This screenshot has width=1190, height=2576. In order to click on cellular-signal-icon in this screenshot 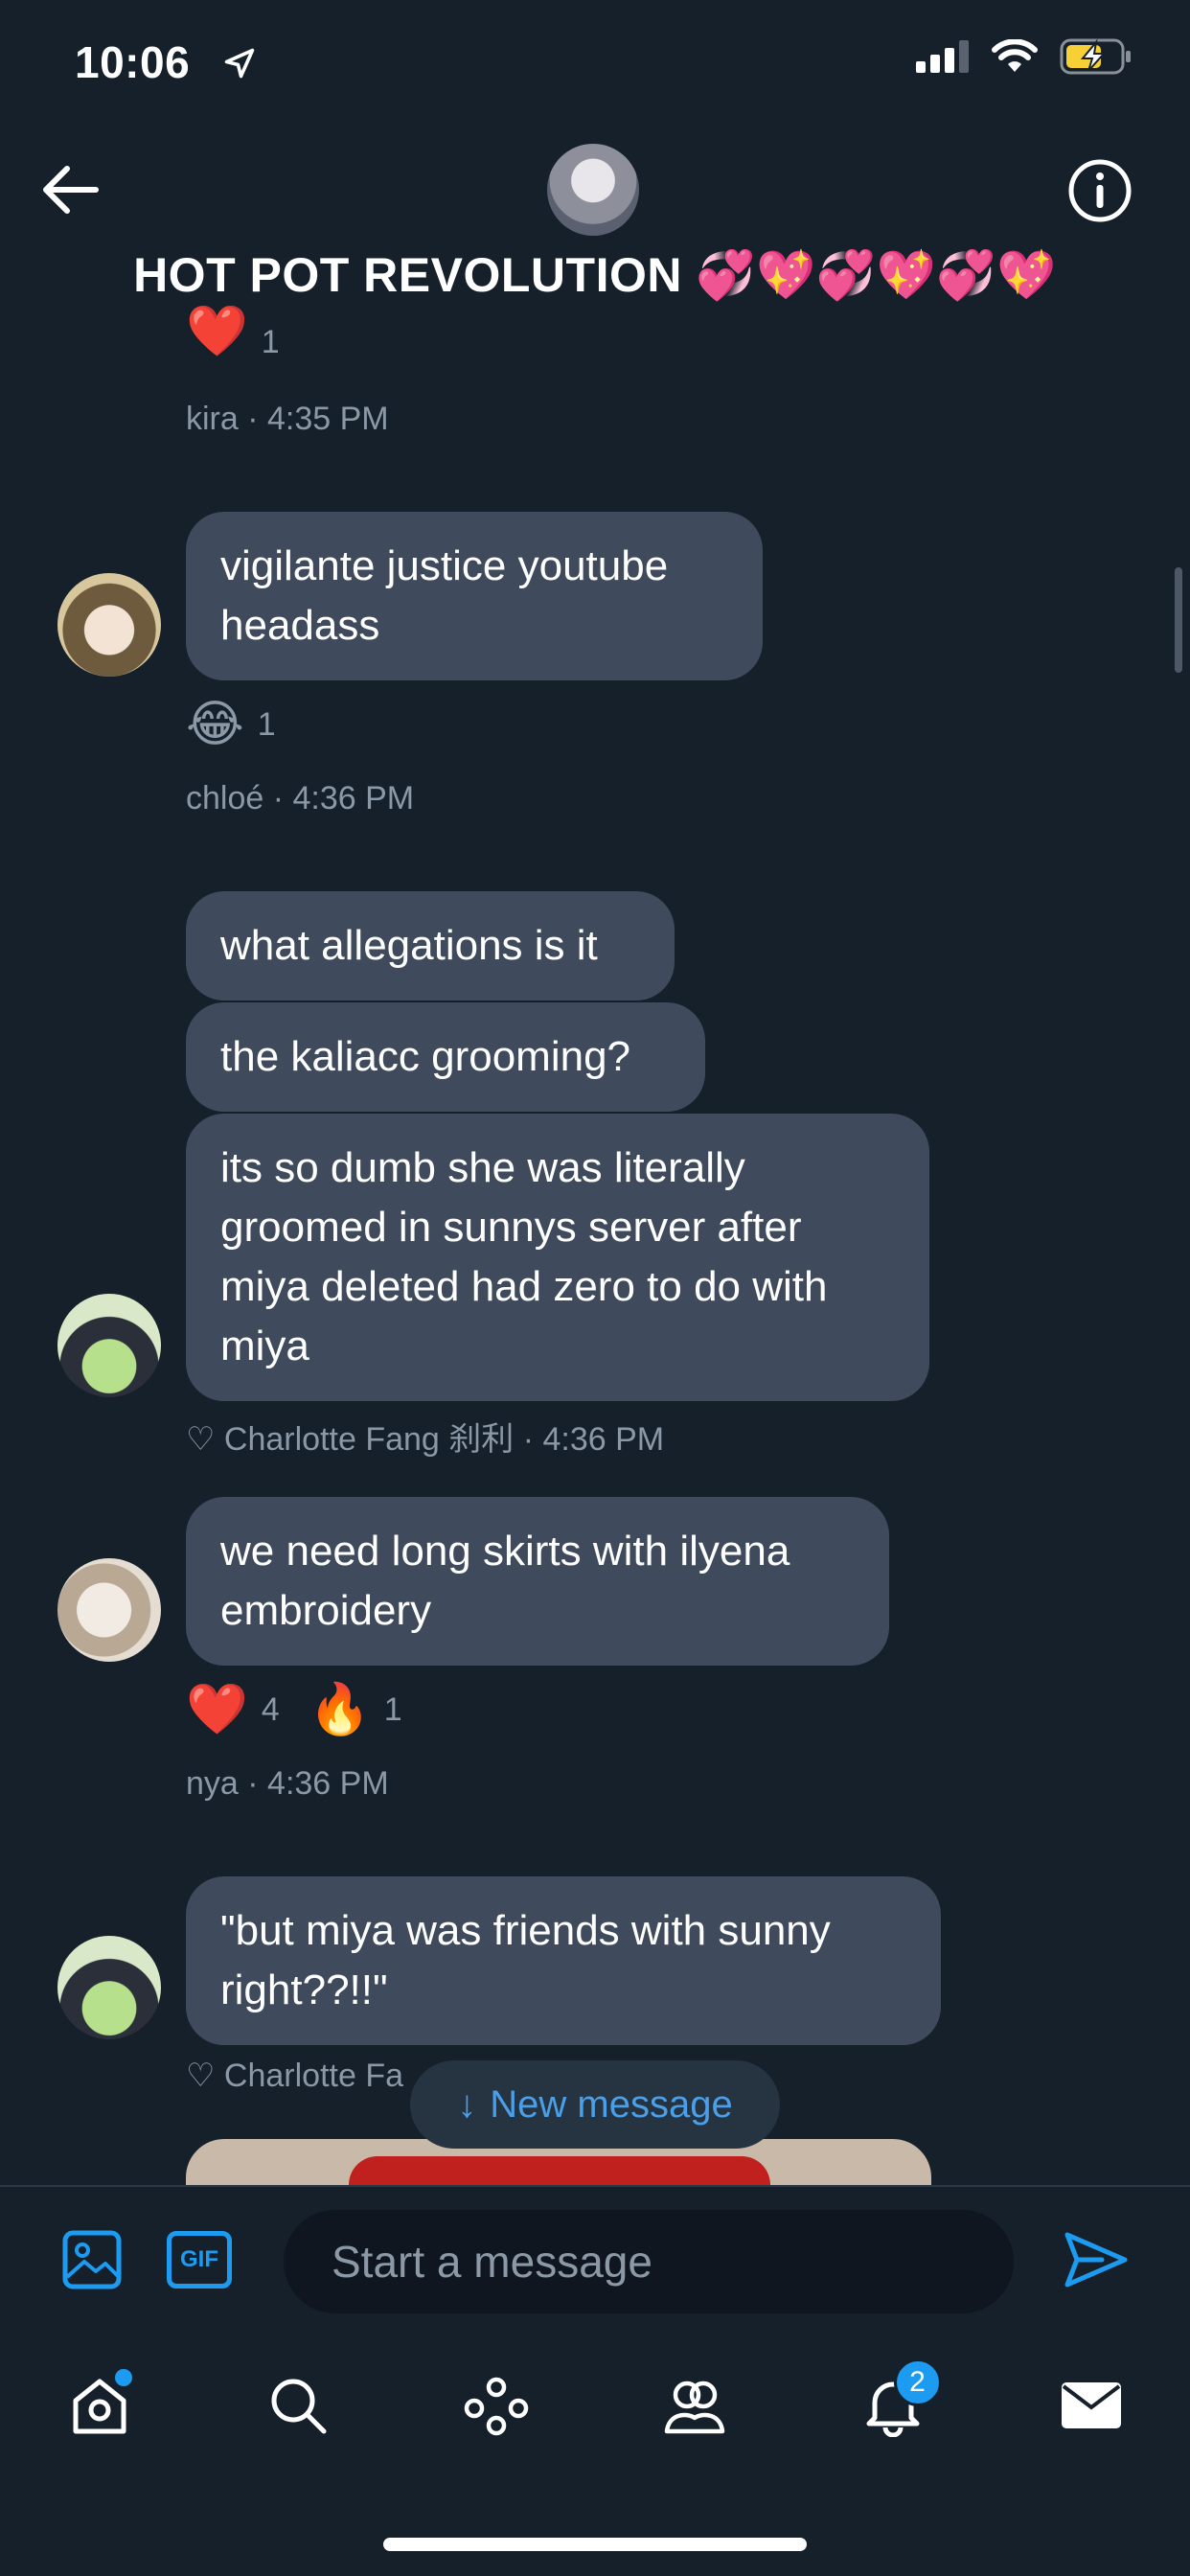, I will do `click(943, 56)`.